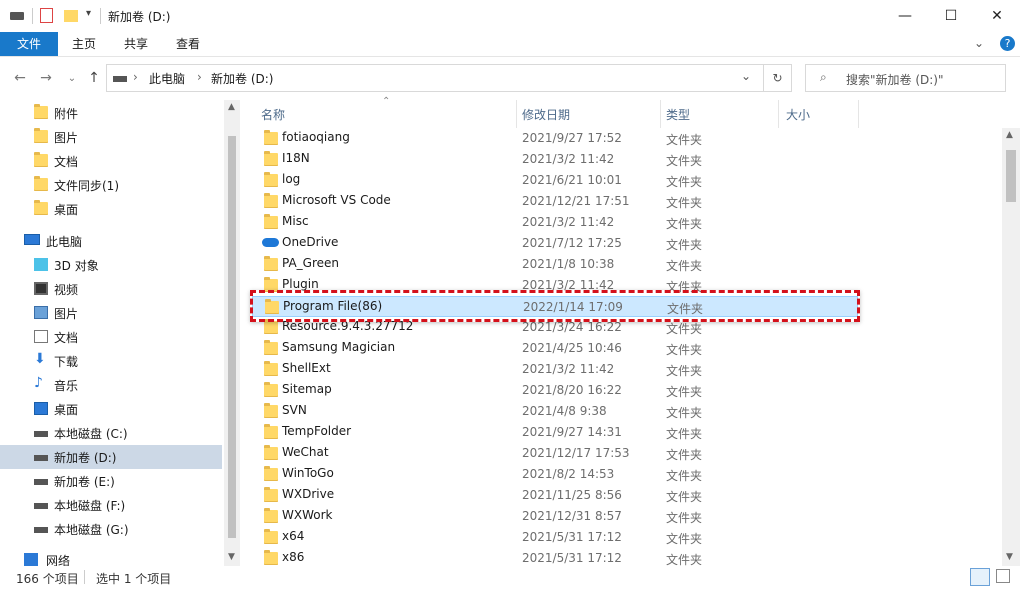 This screenshot has width=1020, height=590. What do you see at coordinates (41, 408) in the screenshot?
I see `desktop-icon` at bounding box center [41, 408].